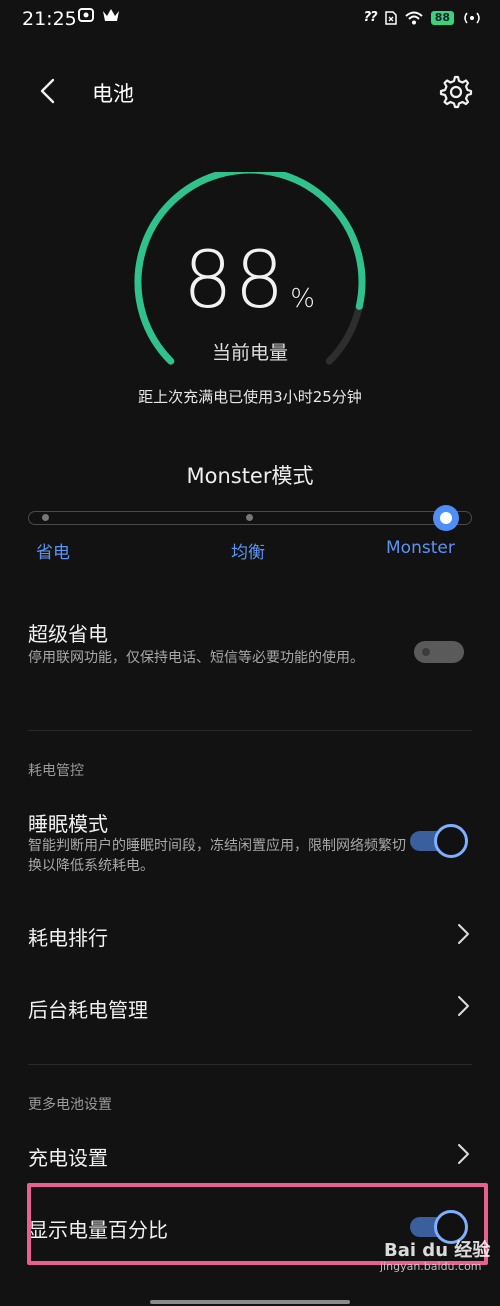 The height and width of the screenshot is (1306, 500). I want to click on mode-title: Monster模式, so click(250, 476).